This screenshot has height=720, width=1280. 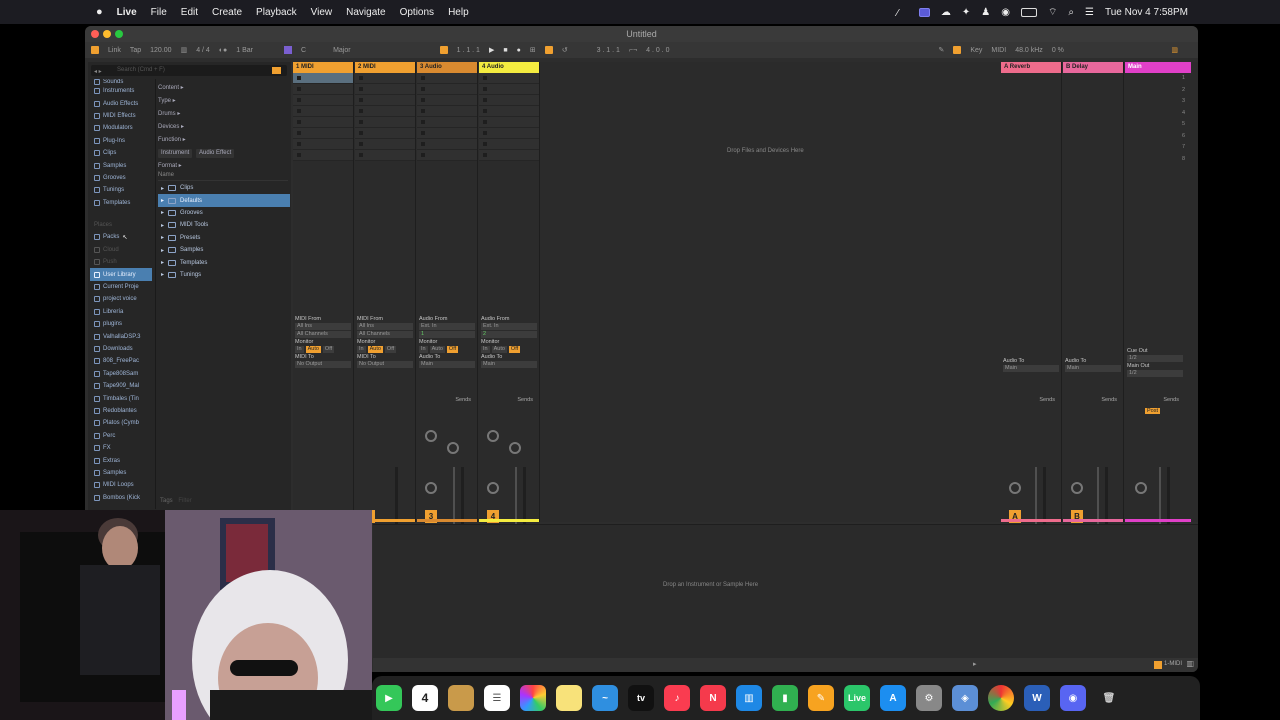 What do you see at coordinates (514, 349) in the screenshot?
I see `monitor-off-button: Off` at bounding box center [514, 349].